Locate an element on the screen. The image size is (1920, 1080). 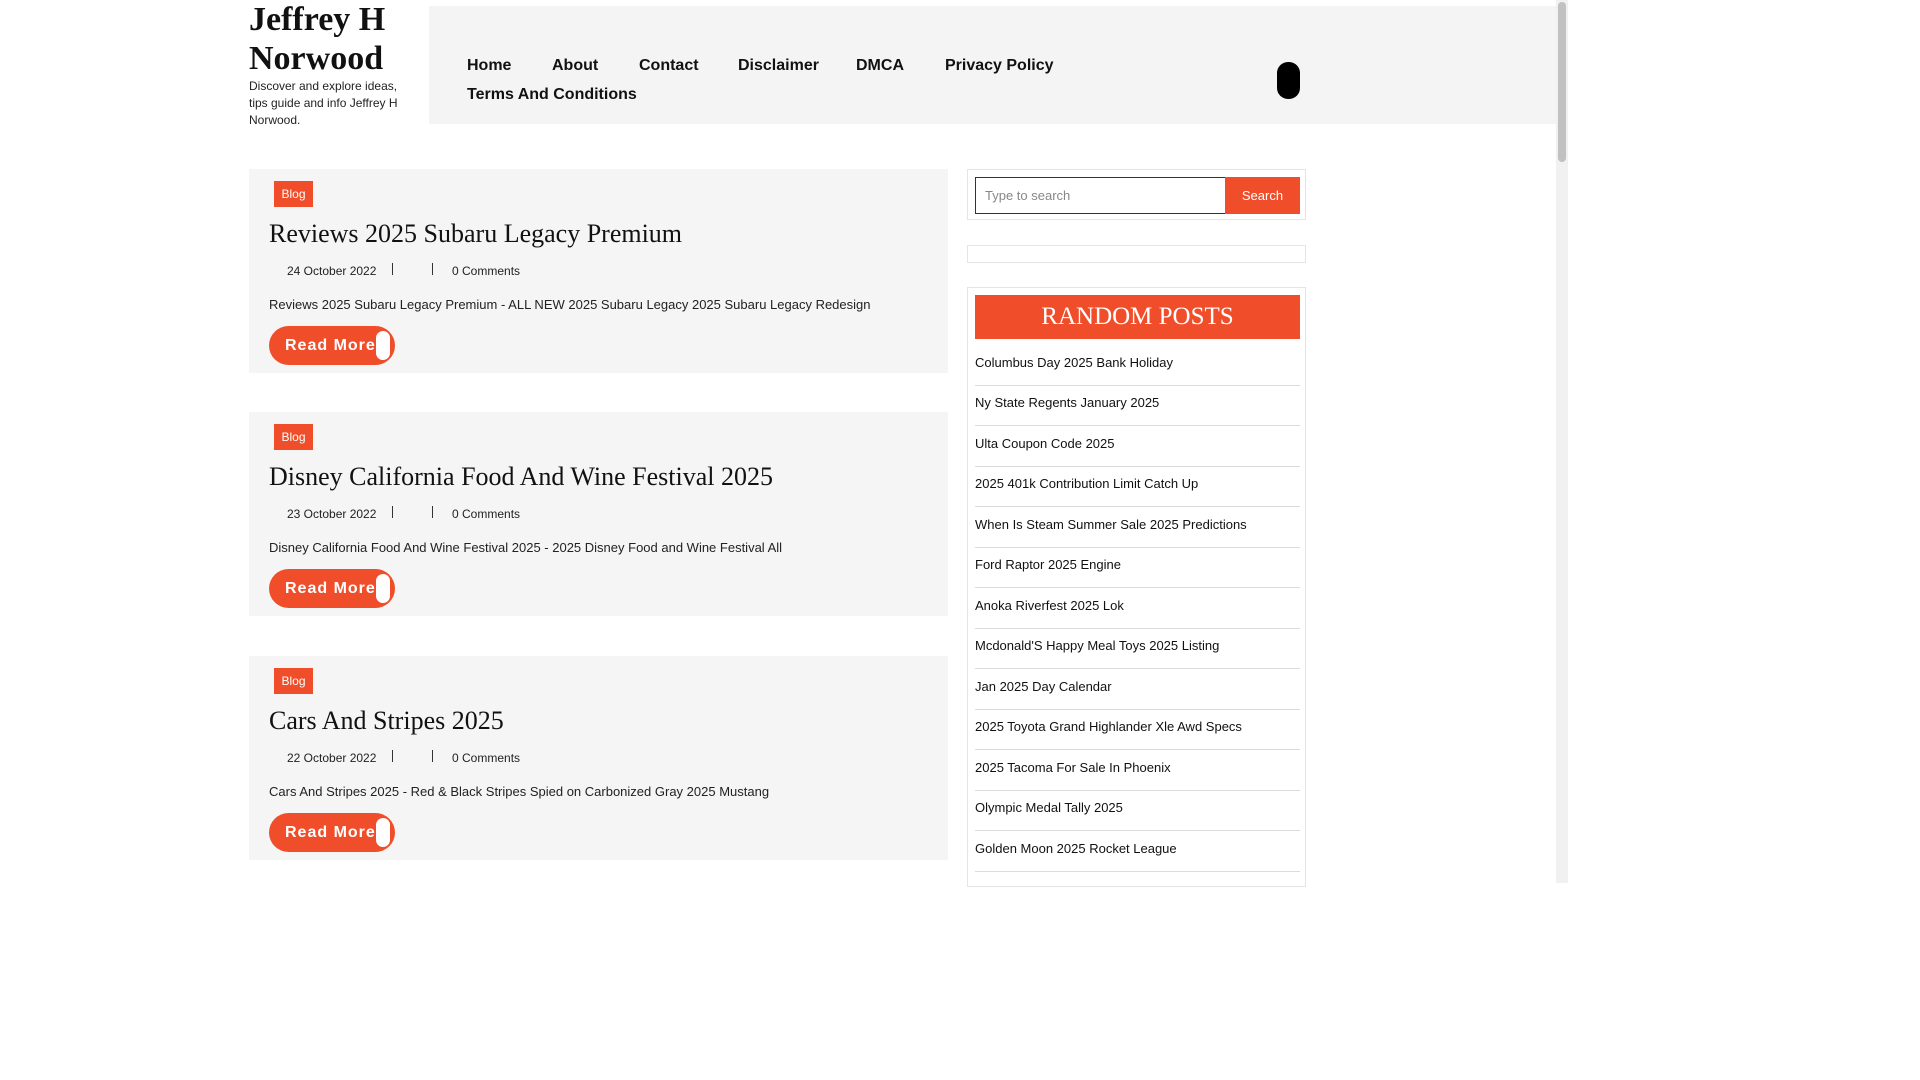
random-post-label: 2025 401k Contribution Limit Catch Up is located at coordinates (1087, 483).